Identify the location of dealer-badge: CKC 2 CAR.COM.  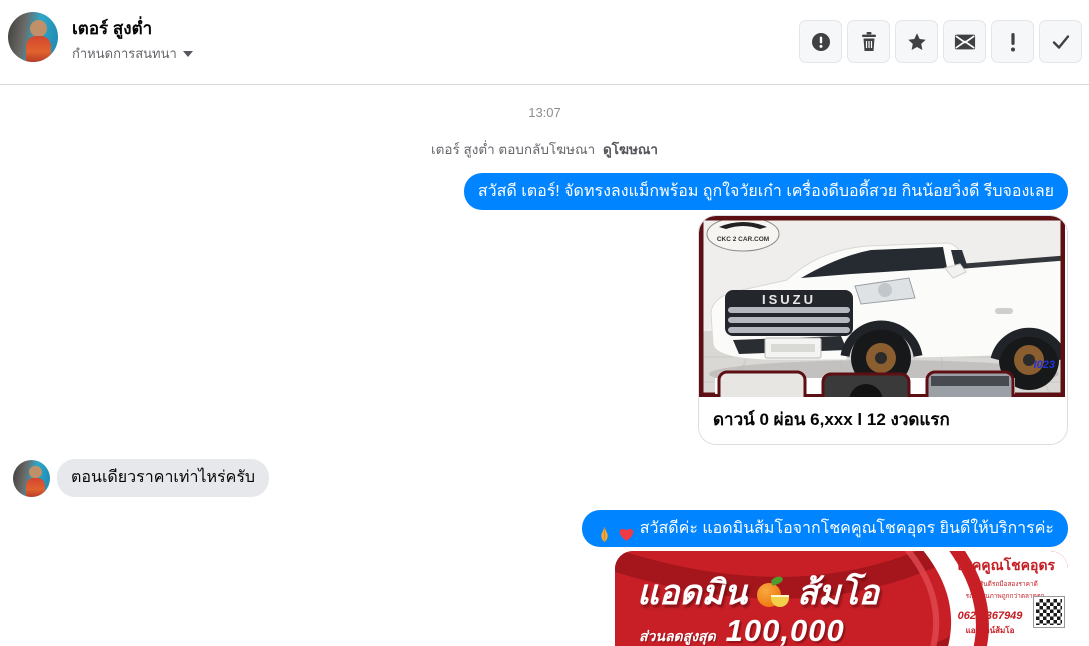
(743, 234).